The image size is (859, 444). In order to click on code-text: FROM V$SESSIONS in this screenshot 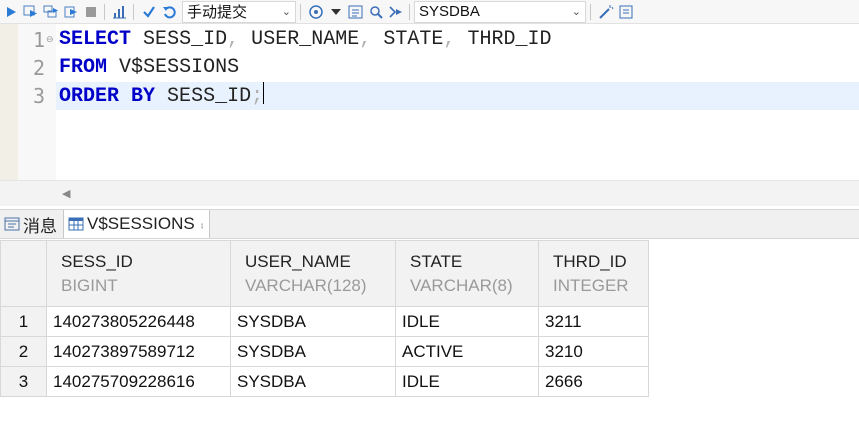, I will do `click(149, 68)`.